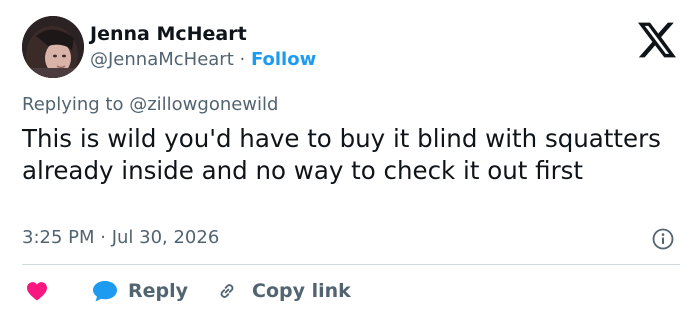 Image resolution: width=700 pixels, height=318 pixels. I want to click on reply-mention-link: @zillowgonewild, so click(203, 104).